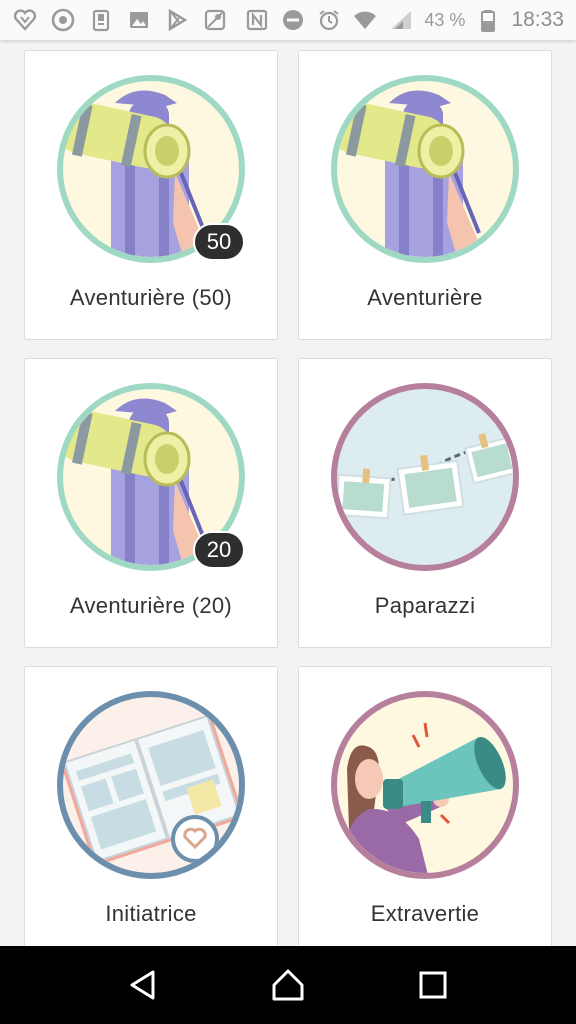 The width and height of the screenshot is (576, 1024). What do you see at coordinates (425, 913) in the screenshot?
I see `badge-label: Extravertie` at bounding box center [425, 913].